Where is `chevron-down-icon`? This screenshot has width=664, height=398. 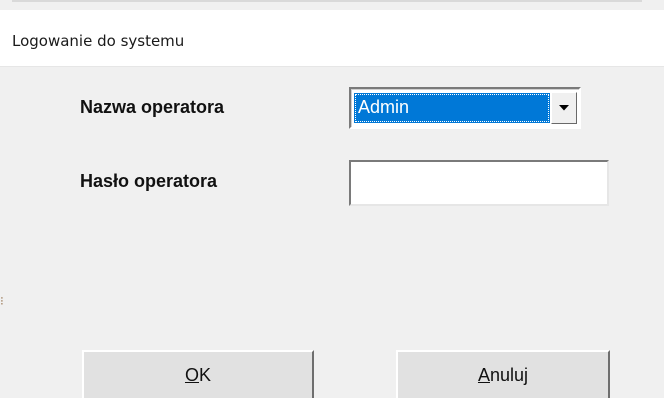 chevron-down-icon is located at coordinates (564, 108).